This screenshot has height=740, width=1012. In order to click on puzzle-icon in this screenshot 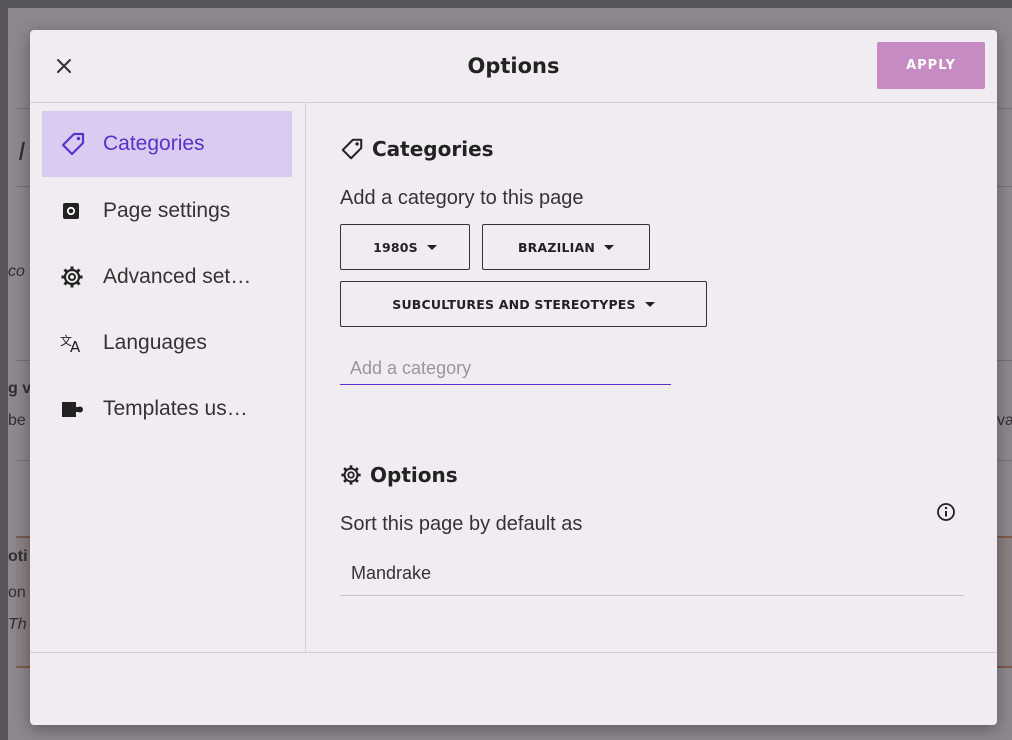, I will do `click(77, 409)`.